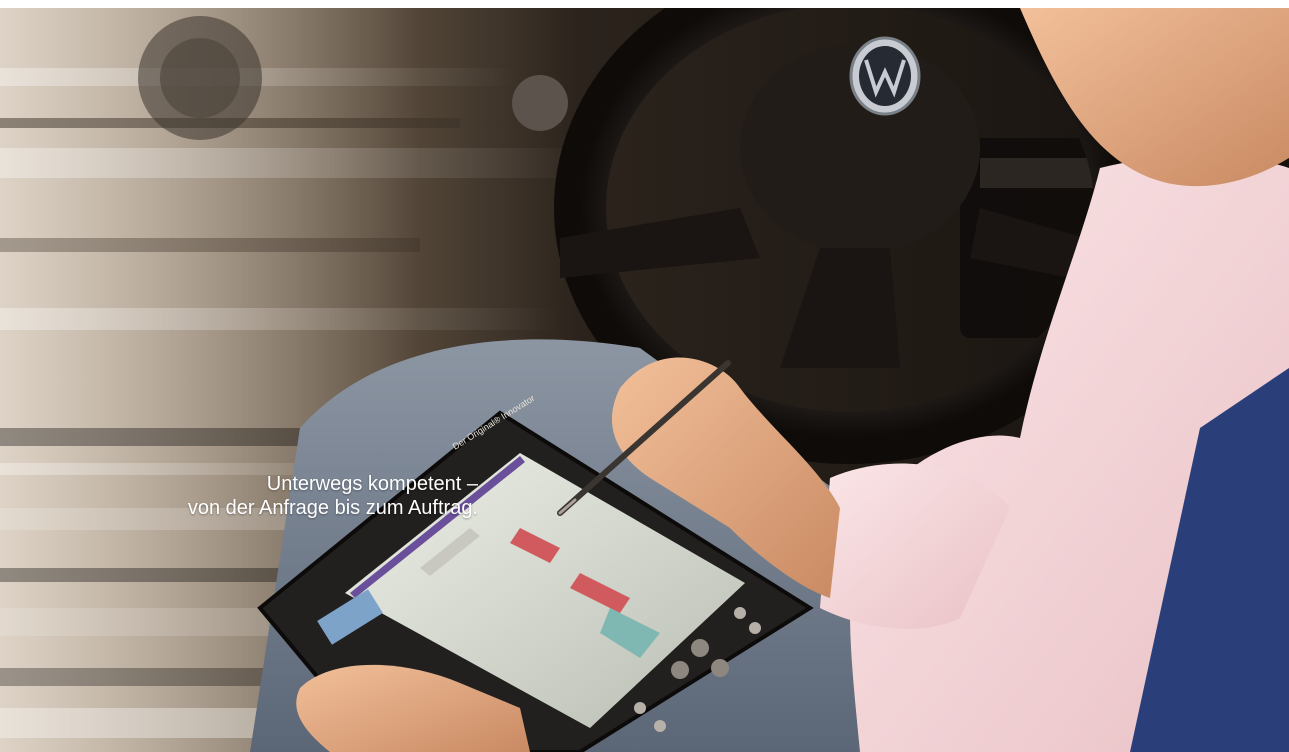 The height and width of the screenshot is (752, 1289). What do you see at coordinates (200, 78) in the screenshot?
I see `light-switch` at bounding box center [200, 78].